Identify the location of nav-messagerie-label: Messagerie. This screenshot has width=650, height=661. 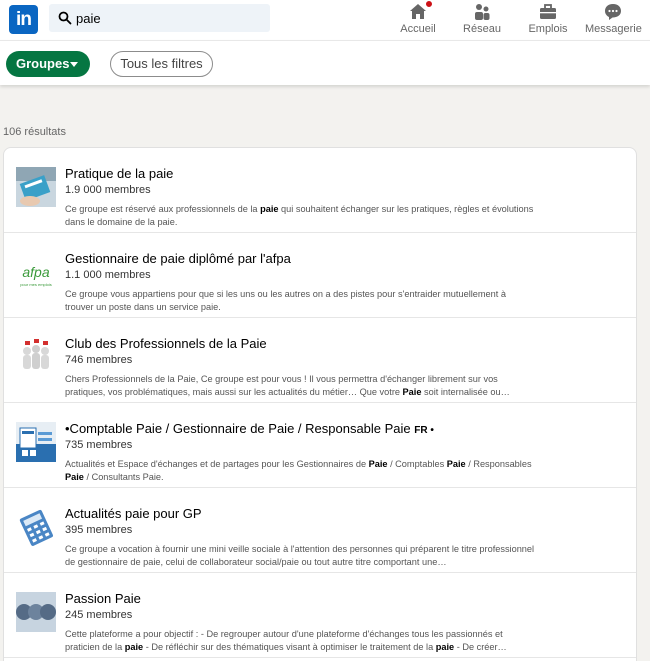
(613, 29).